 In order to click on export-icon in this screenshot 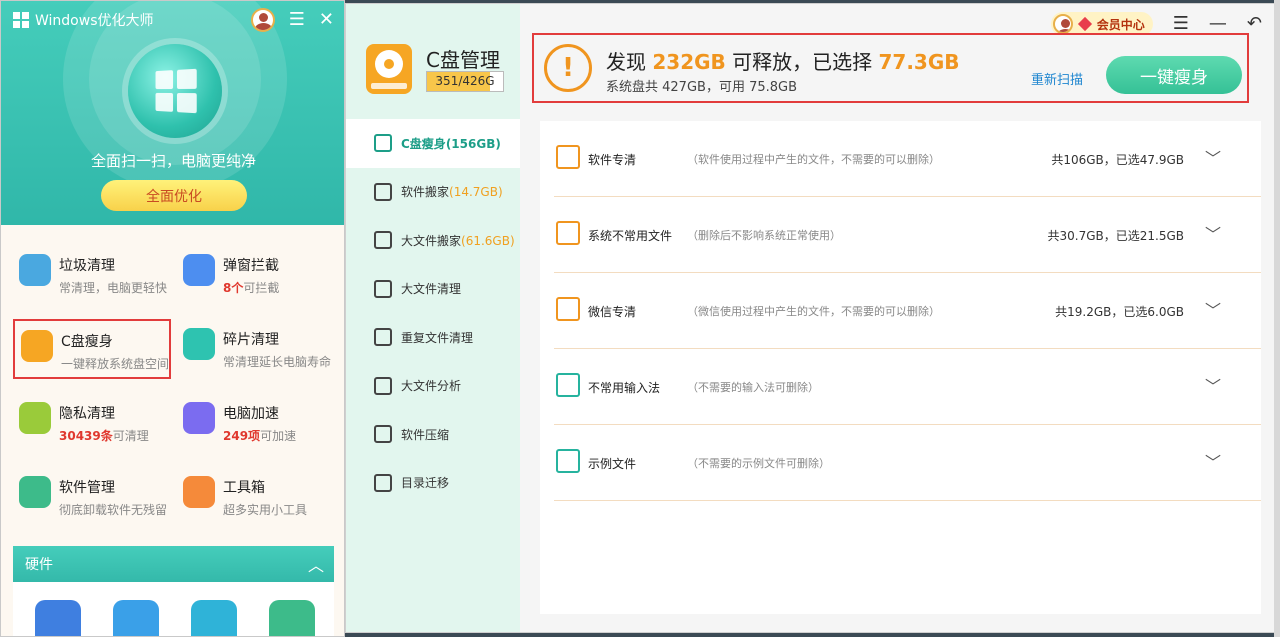, I will do `click(383, 240)`.